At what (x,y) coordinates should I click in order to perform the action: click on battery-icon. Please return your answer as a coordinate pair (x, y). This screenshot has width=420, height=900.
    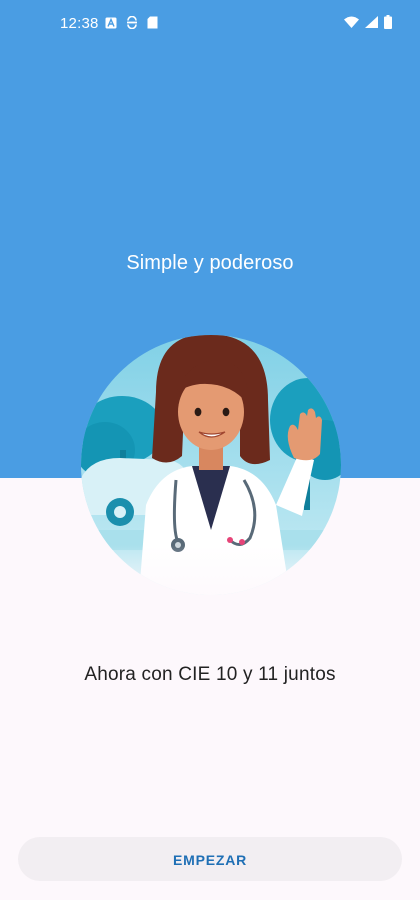
    Looking at the image, I should click on (388, 22).